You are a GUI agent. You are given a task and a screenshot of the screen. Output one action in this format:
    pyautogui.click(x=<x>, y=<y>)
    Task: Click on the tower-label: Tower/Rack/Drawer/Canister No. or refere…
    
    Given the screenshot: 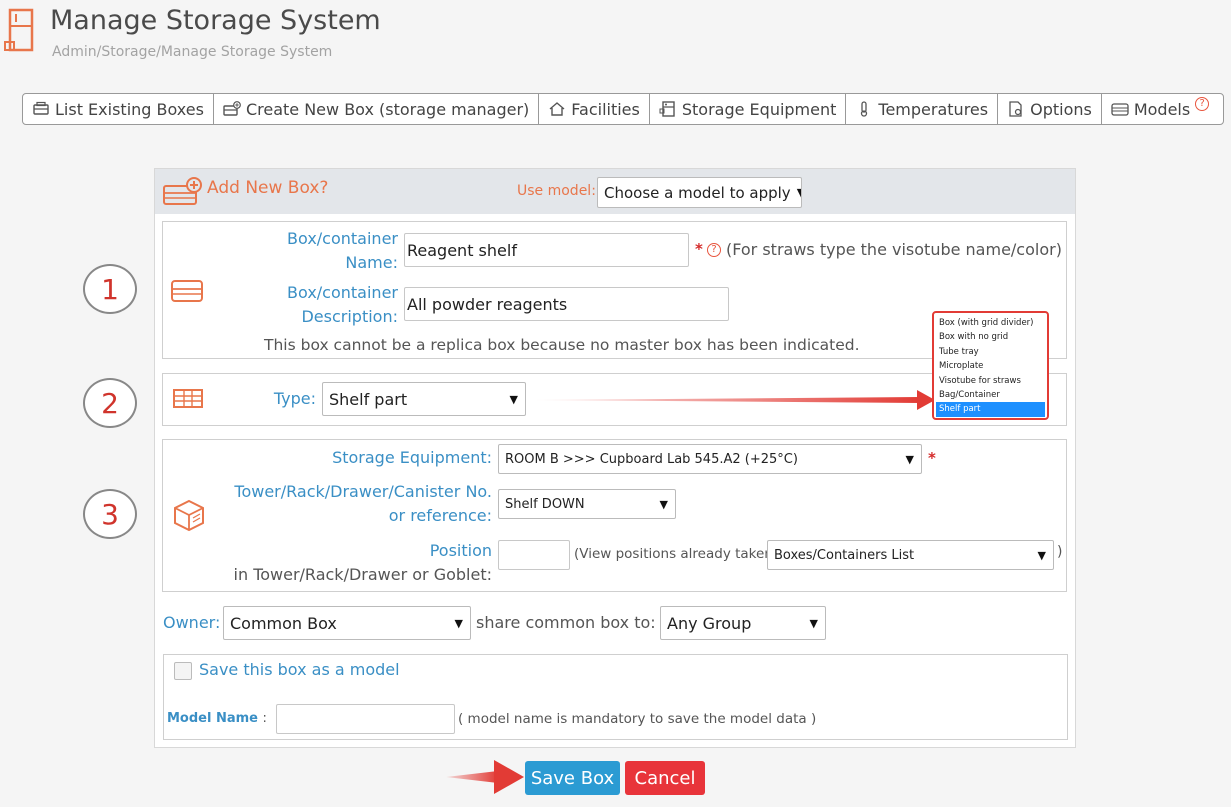 What is the action you would take?
    pyautogui.click(x=363, y=503)
    